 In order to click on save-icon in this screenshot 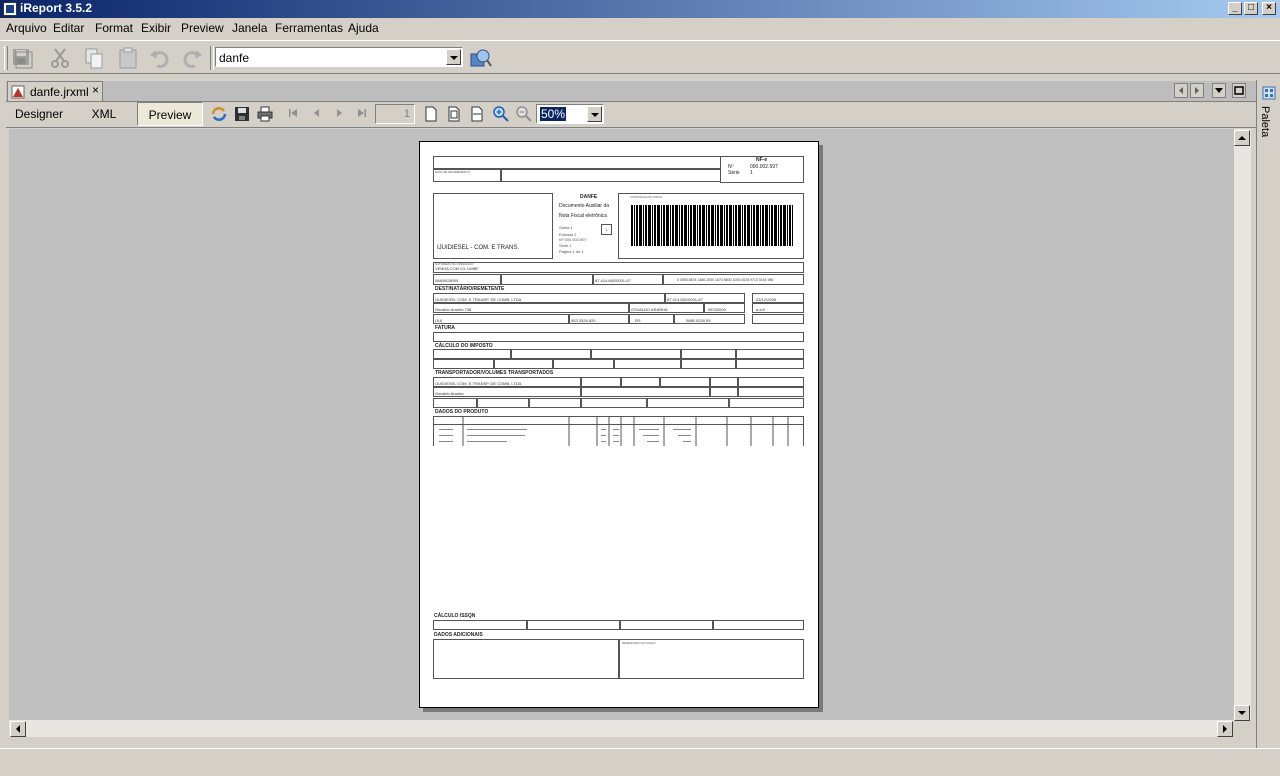, I will do `click(242, 114)`.